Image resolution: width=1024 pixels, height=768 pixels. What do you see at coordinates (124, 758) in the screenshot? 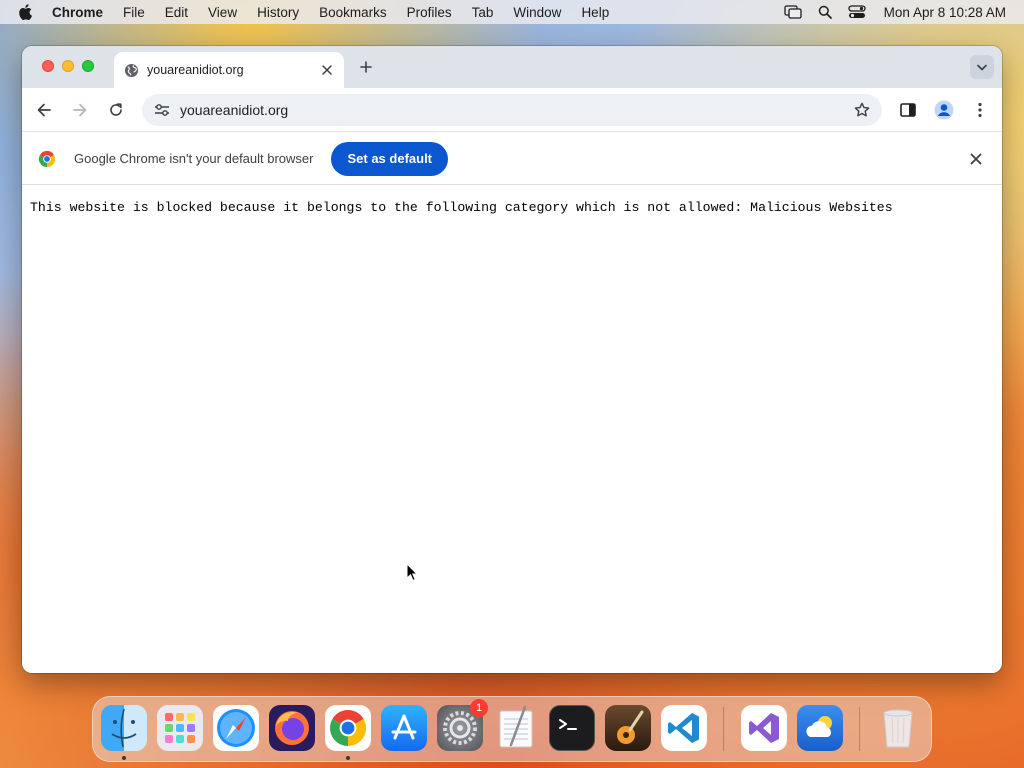
I see `finder-running-dot` at bounding box center [124, 758].